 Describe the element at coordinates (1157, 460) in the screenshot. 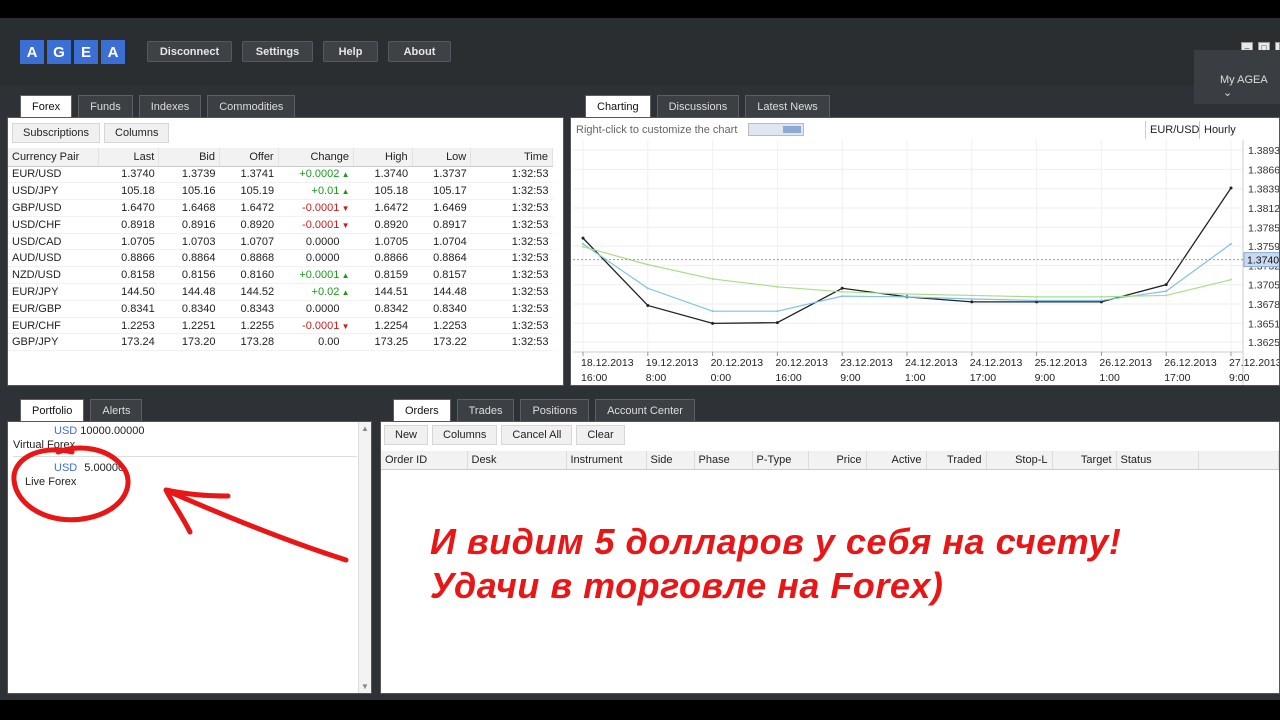

I see `col-status: Status` at that location.